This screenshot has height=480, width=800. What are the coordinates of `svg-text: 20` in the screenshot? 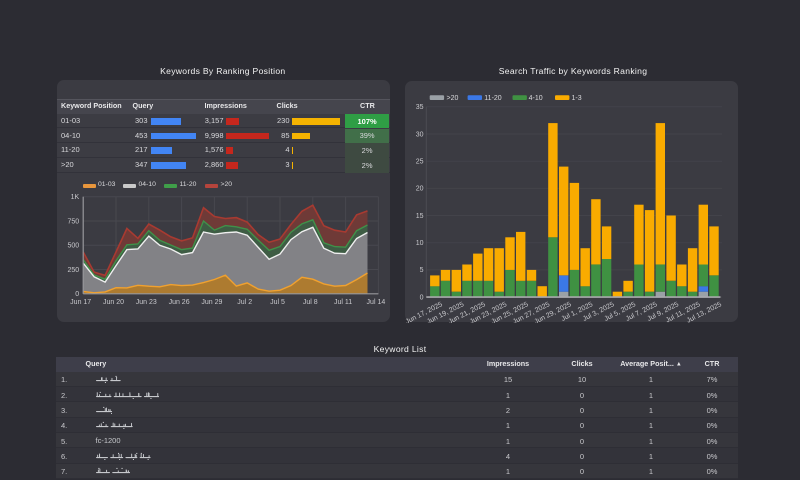 It's located at (420, 188).